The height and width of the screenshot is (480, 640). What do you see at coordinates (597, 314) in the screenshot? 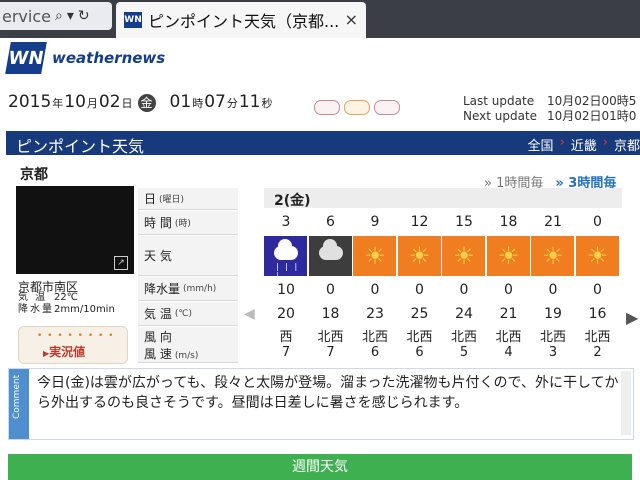
I see `forecast-temp-cell: 16` at bounding box center [597, 314].